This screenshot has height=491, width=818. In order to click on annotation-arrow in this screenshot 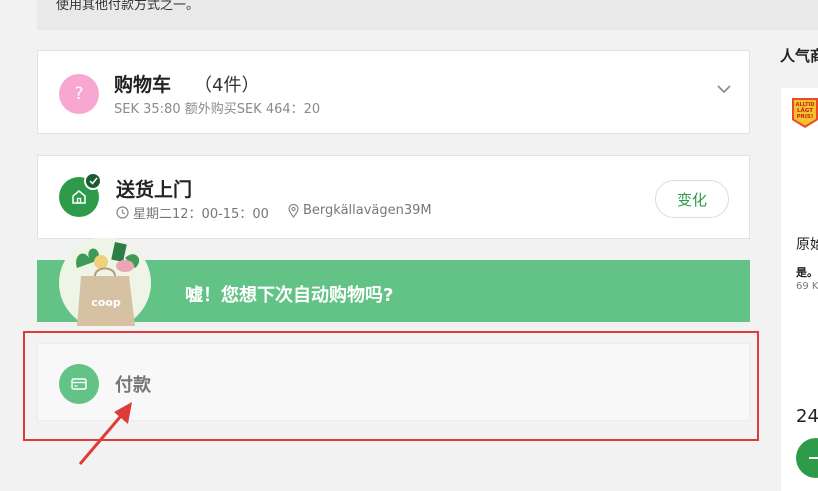, I will do `click(105, 433)`.